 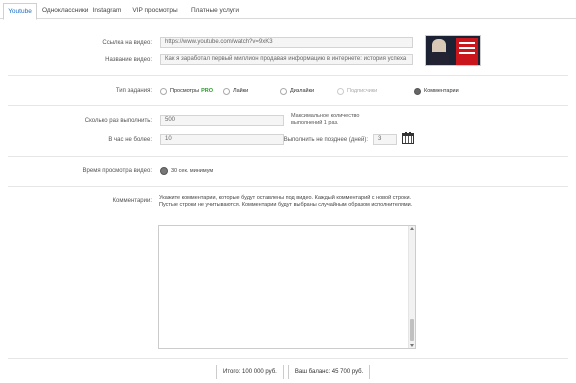 I want to click on video-link-input: https://www.youtube.com/watch?v=9xK3, so click(x=286, y=42).